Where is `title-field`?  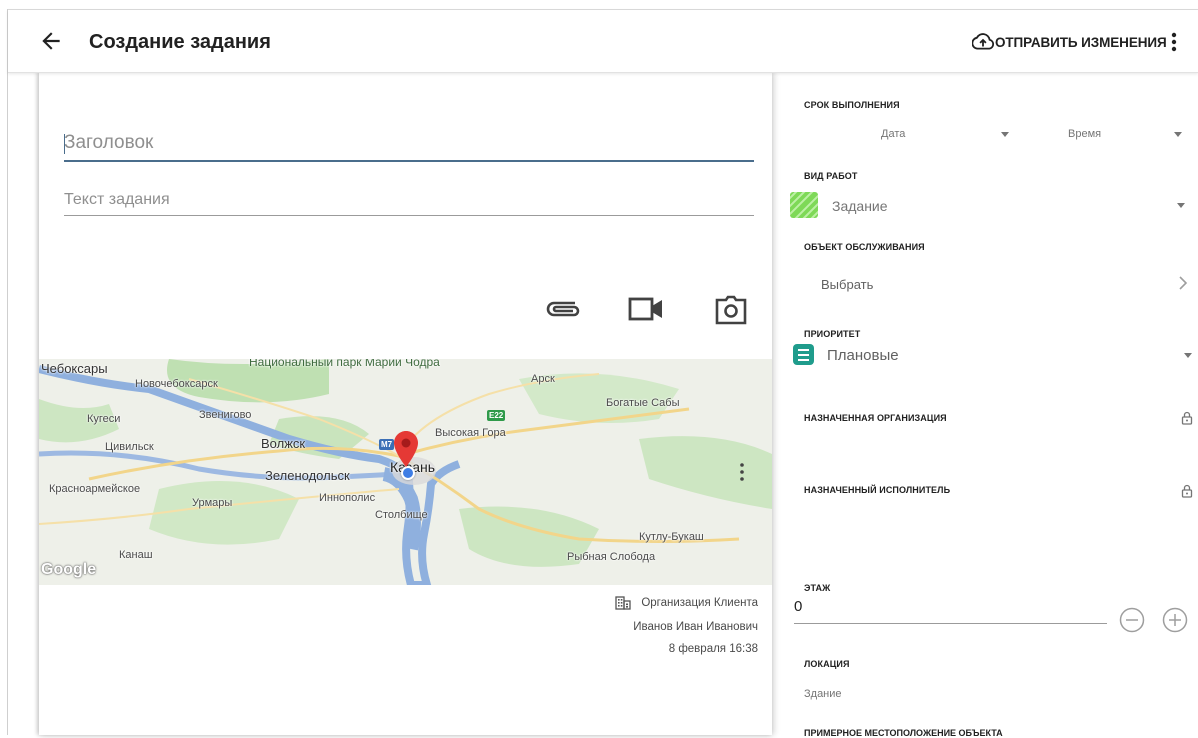
title-field is located at coordinates (409, 147).